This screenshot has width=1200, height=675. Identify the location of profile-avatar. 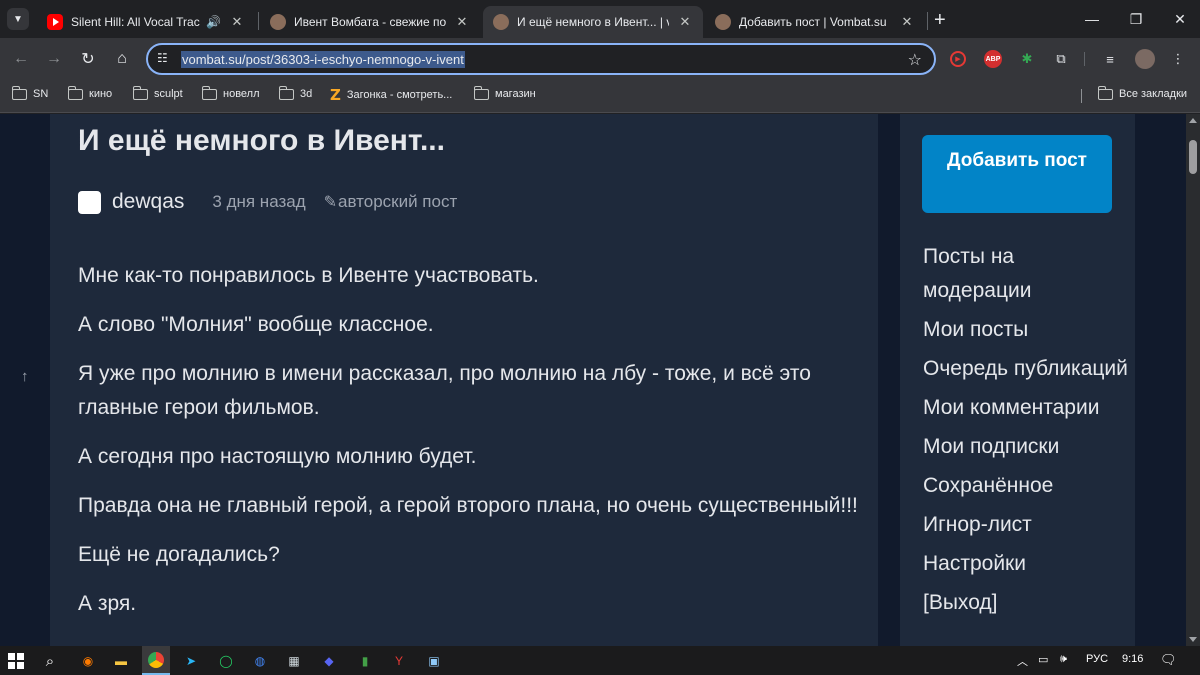
(1145, 59).